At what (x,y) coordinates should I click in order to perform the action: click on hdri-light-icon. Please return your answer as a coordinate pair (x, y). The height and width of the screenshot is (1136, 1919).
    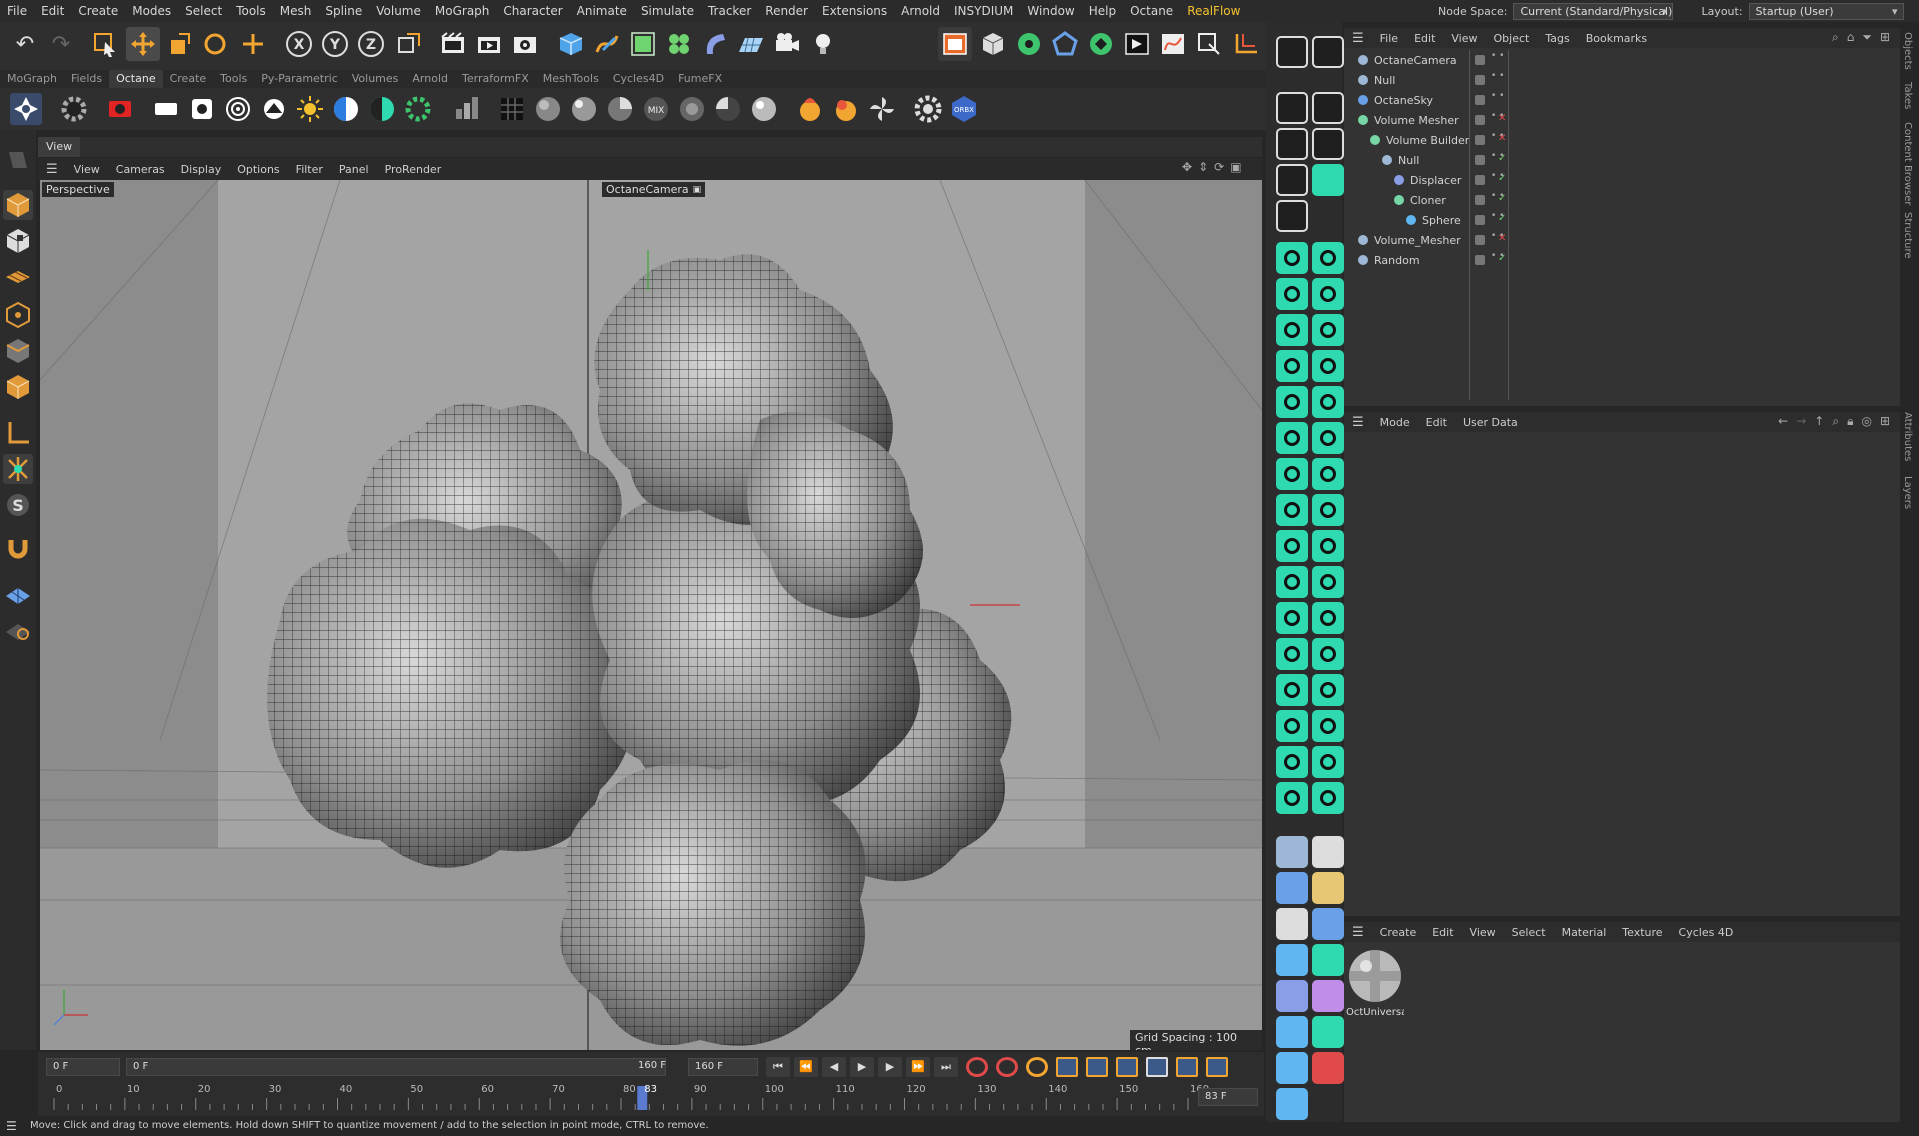
    Looking at the image, I should click on (274, 109).